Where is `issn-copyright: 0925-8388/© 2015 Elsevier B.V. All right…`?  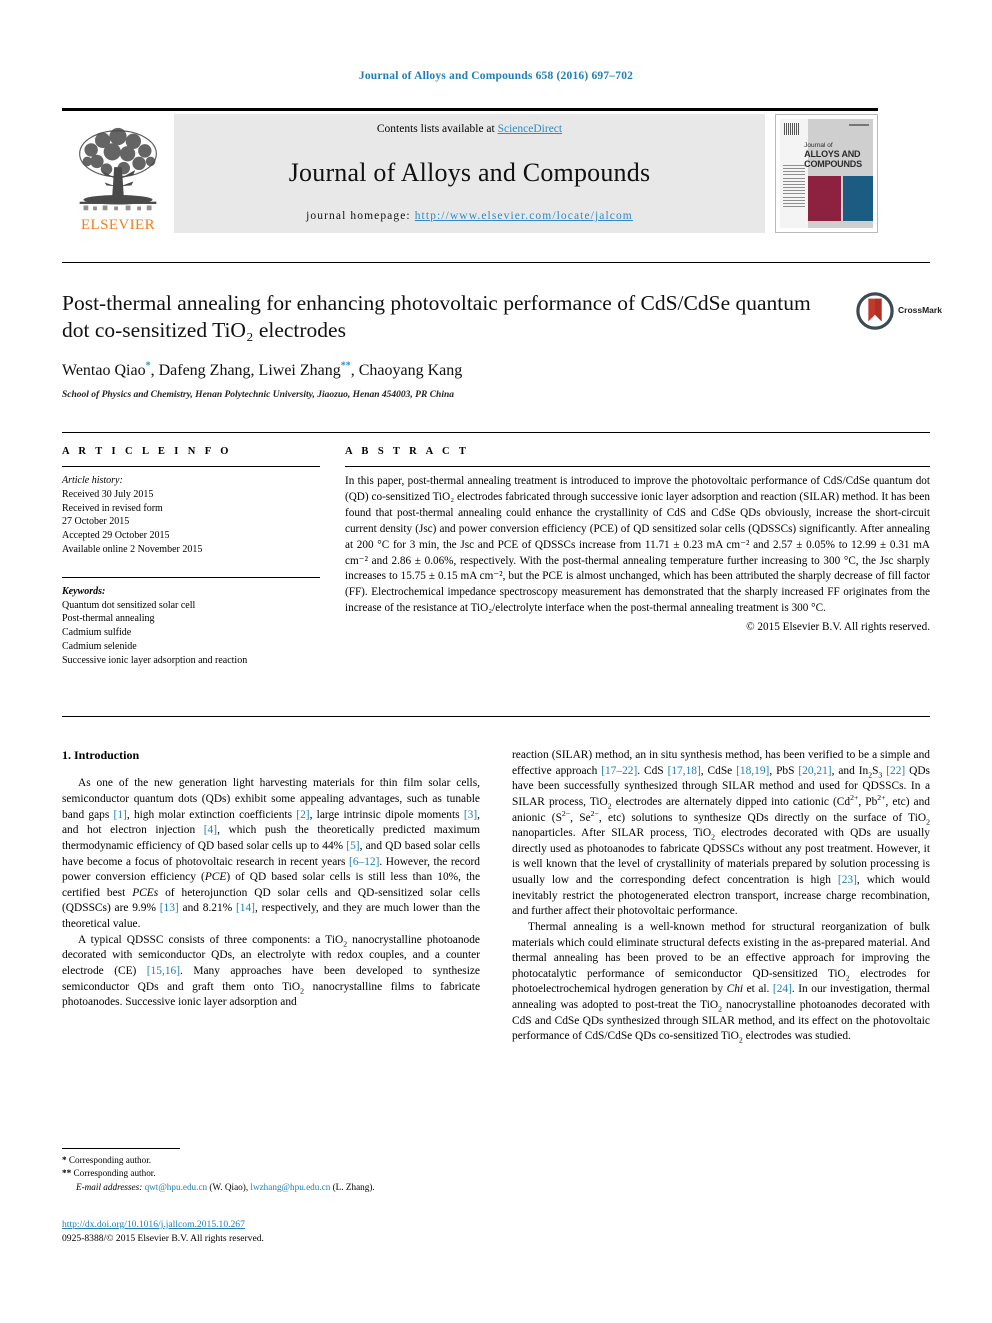 issn-copyright: 0925-8388/© 2015 Elsevier B.V. All right… is located at coordinates (163, 1238).